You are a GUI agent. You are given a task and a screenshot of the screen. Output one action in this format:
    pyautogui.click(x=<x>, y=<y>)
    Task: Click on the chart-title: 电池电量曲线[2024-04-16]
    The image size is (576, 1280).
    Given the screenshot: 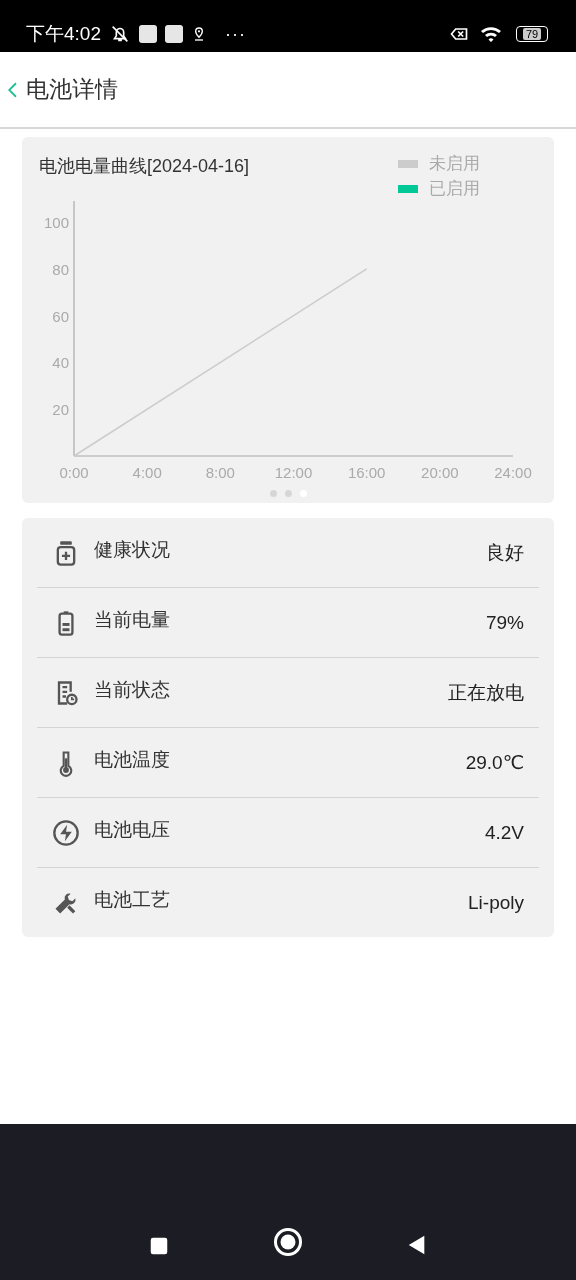 What is the action you would take?
    pyautogui.click(x=144, y=166)
    